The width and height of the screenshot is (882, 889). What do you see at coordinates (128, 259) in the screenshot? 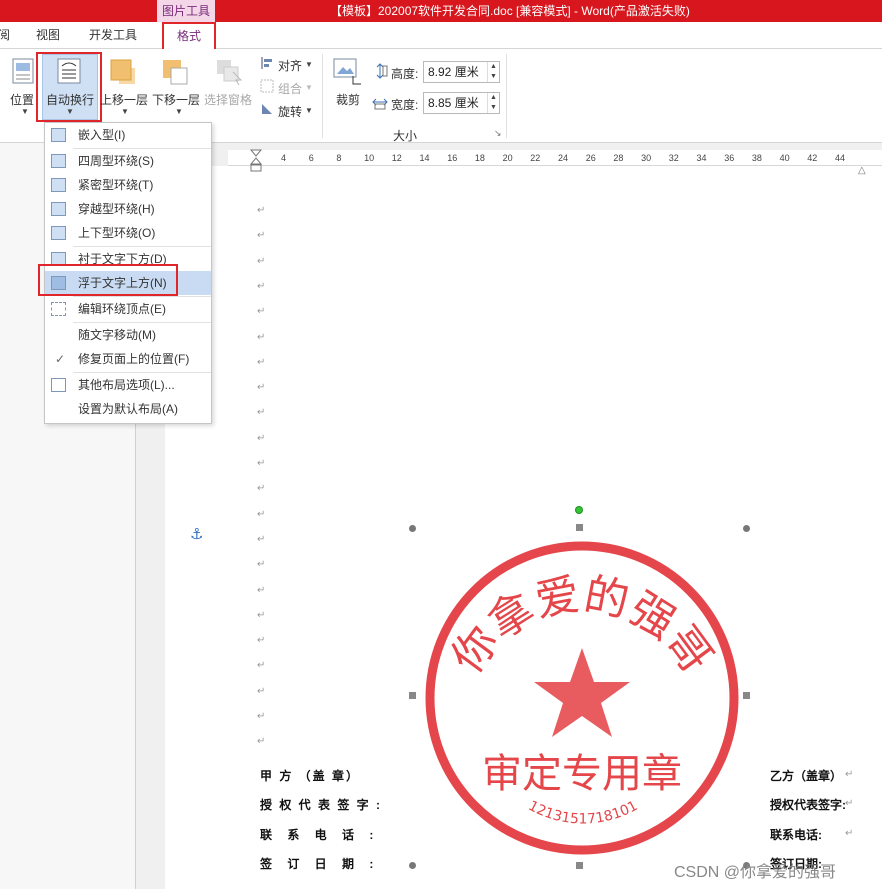
I see `menu-item-behind-text: 衬于文字下方(D)` at bounding box center [128, 259].